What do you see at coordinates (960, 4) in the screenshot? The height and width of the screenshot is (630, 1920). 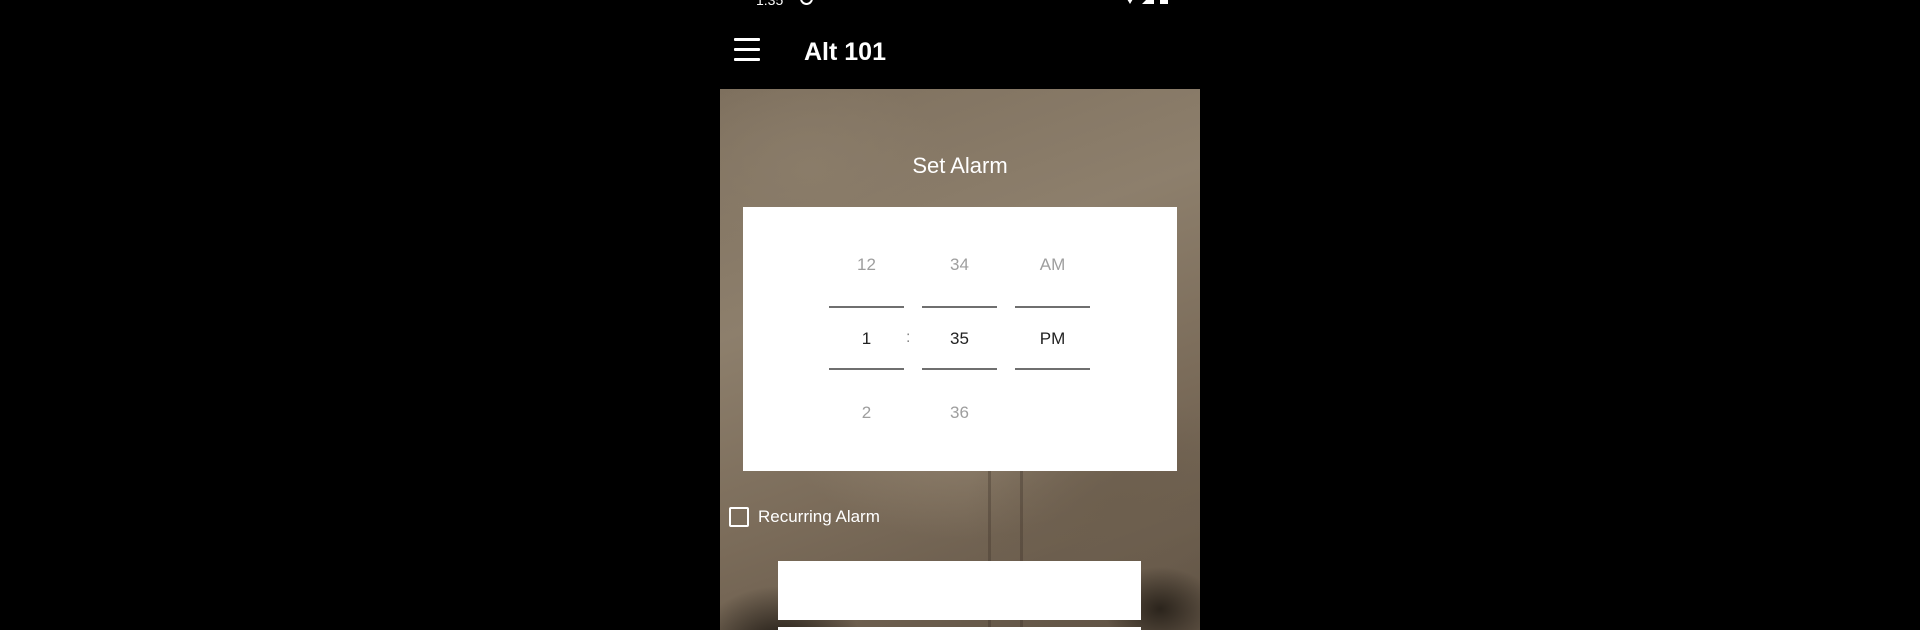 I see `status-bar: 1:35` at bounding box center [960, 4].